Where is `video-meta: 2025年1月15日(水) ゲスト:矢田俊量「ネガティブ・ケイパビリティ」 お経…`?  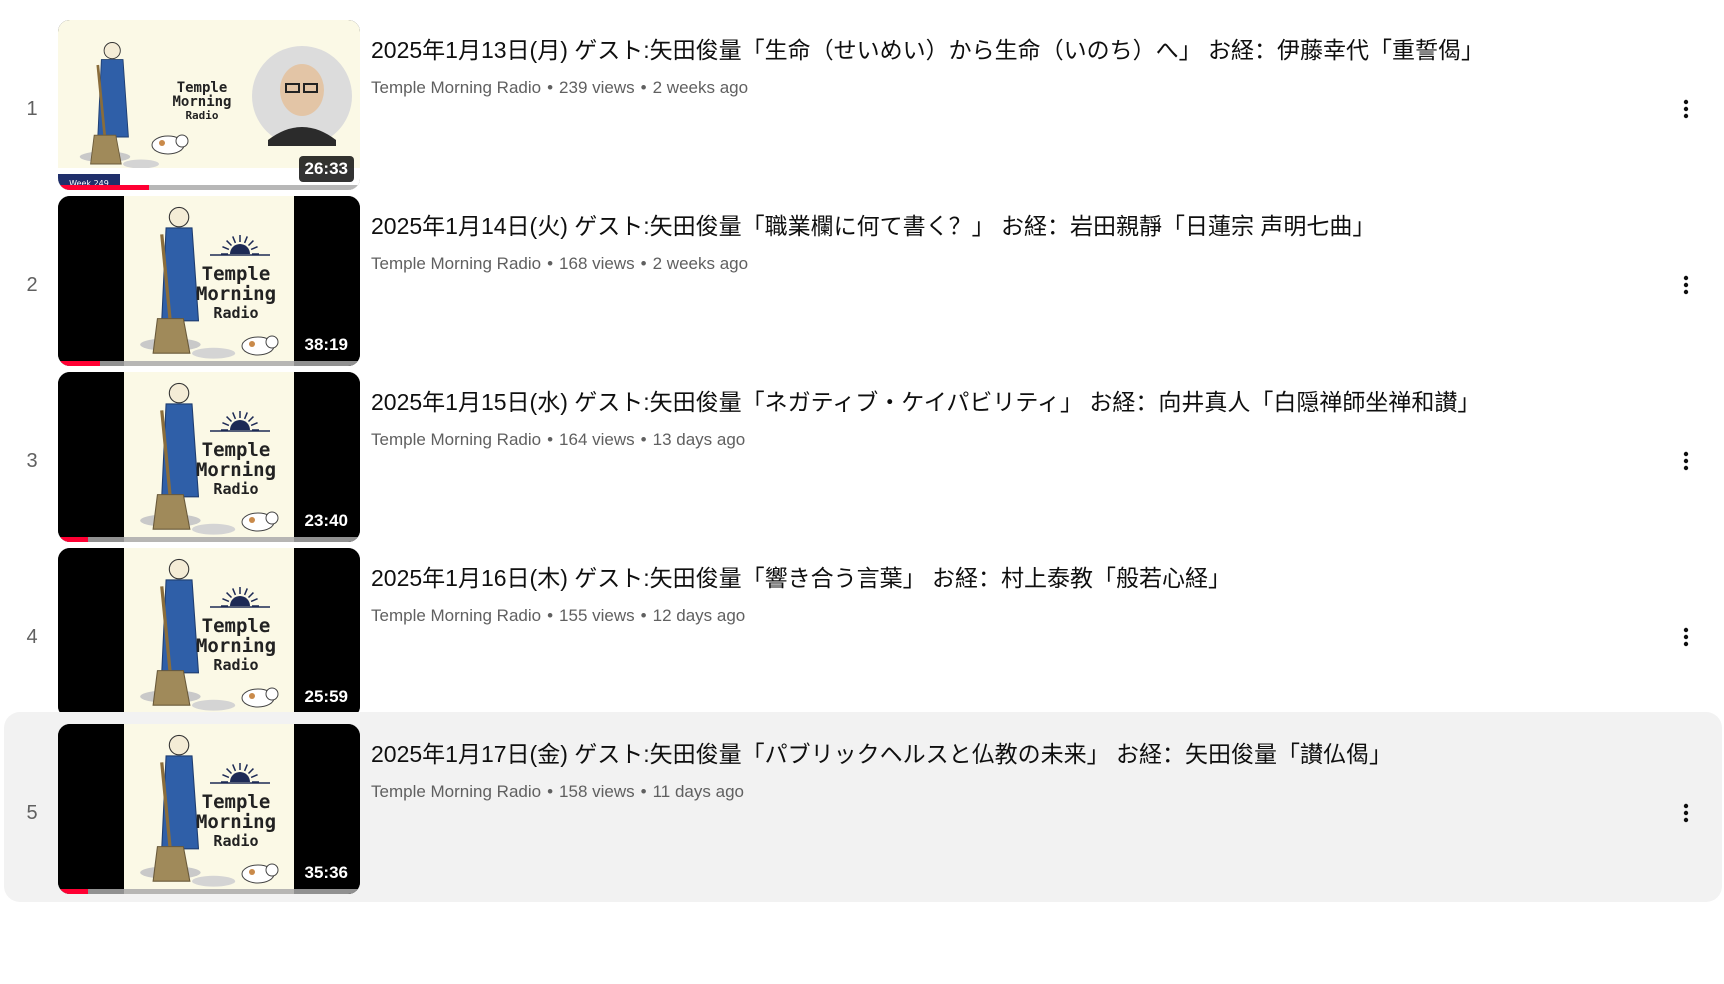 video-meta: 2025年1月15日(水) ゲスト:矢田俊量「ネガティブ・ケイパビリティ」 お経… is located at coordinates (1011, 407).